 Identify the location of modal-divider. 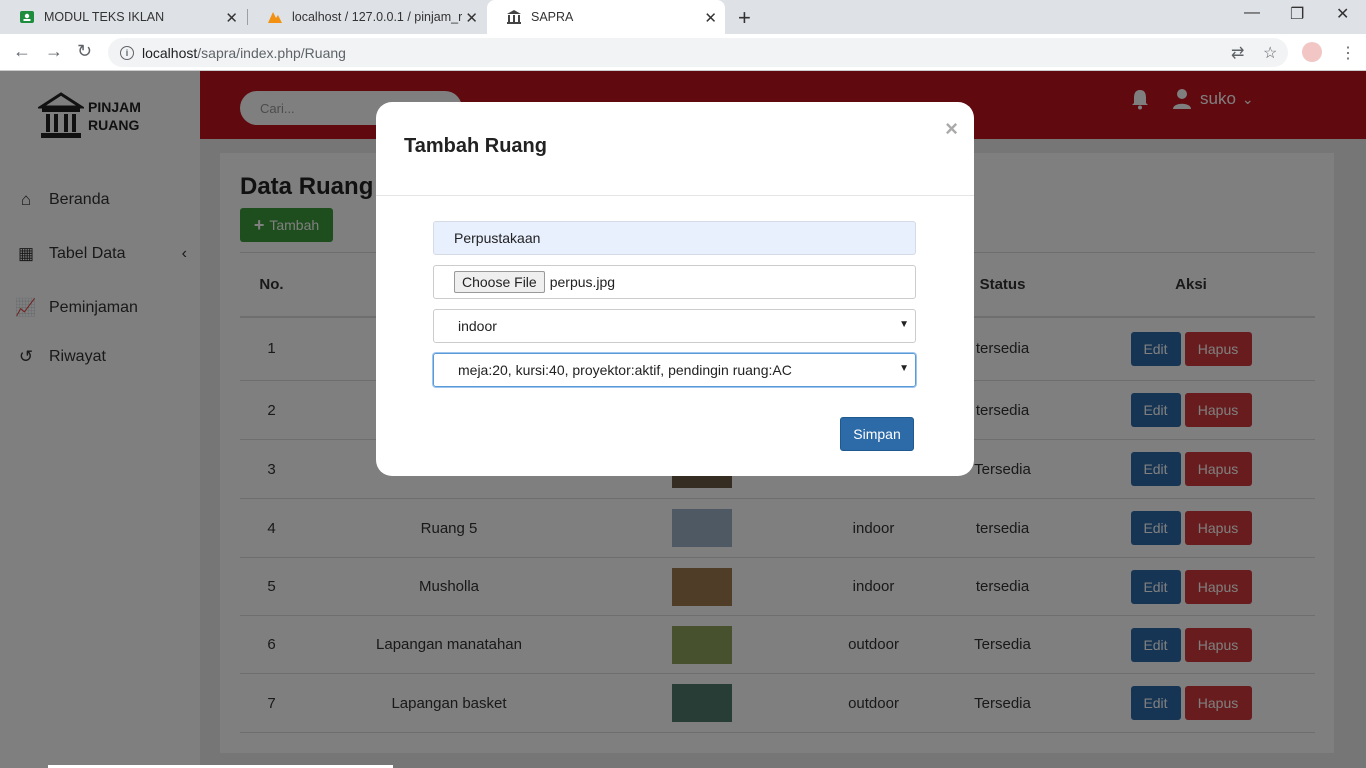
(675, 195).